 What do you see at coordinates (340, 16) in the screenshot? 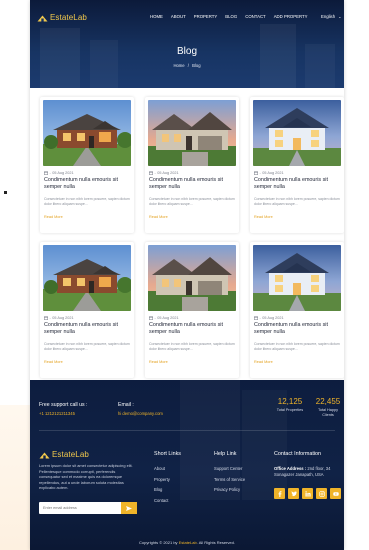
I see `chevron-down-icon: ⌄` at bounding box center [340, 16].